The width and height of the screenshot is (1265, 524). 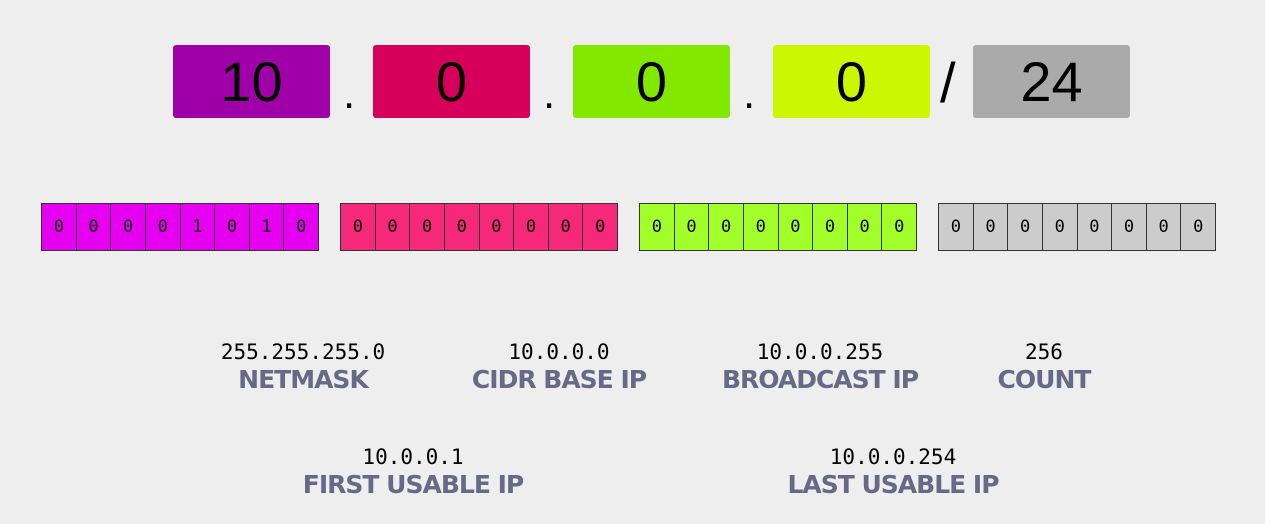 I want to click on bit-group-2: 00000000, so click(x=479, y=227).